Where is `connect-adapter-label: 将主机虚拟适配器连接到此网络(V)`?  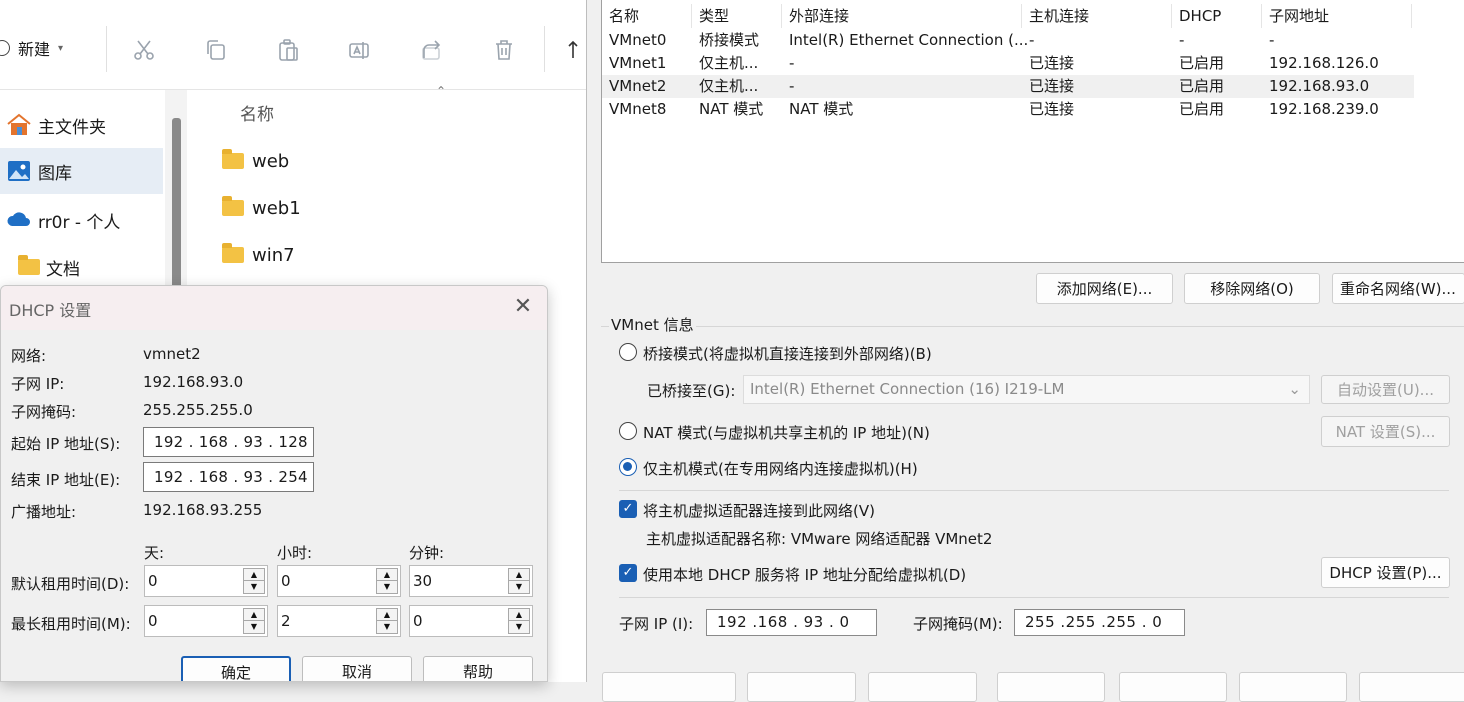 connect-adapter-label: 将主机虚拟适配器连接到此网络(V) is located at coordinates (759, 510).